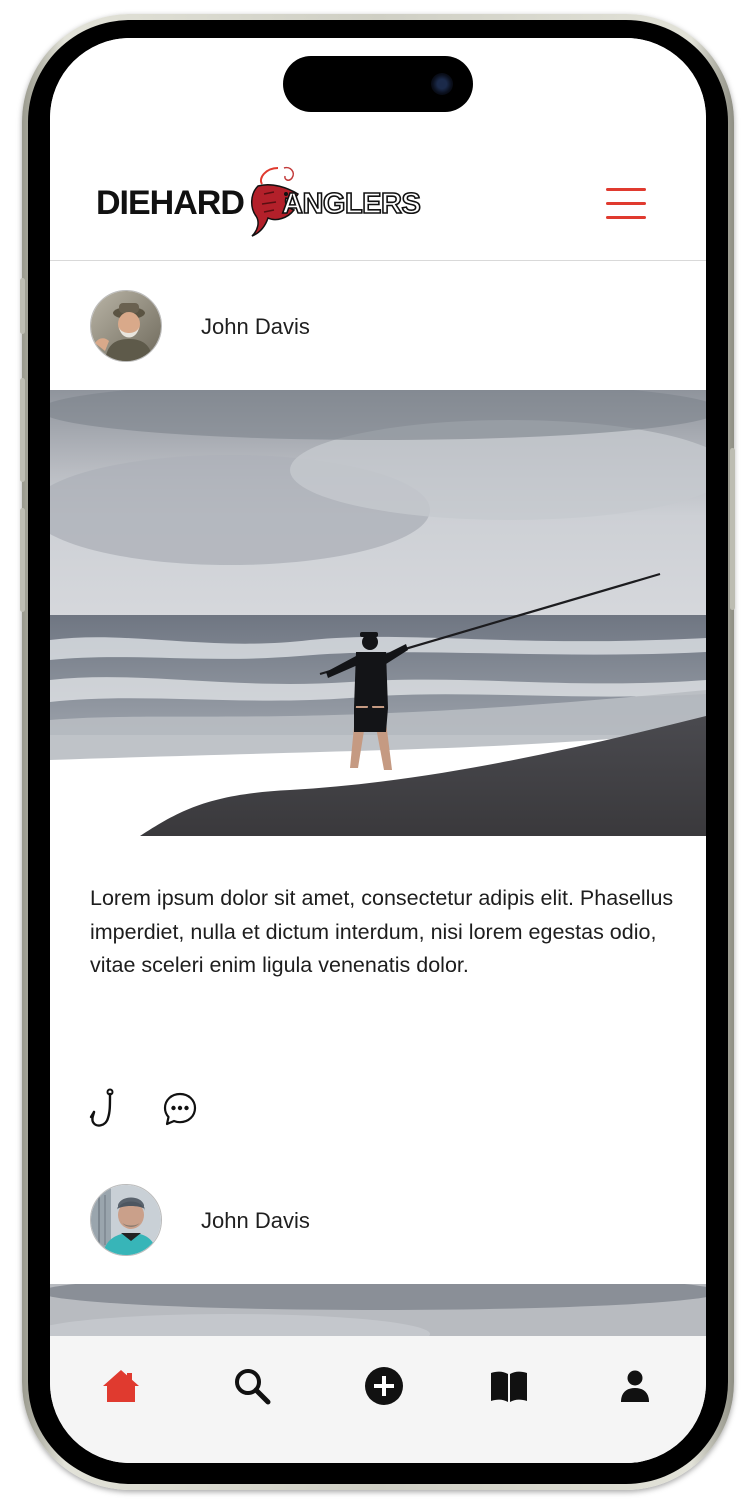 The height and width of the screenshot is (1500, 748). I want to click on plus-circle-icon, so click(384, 1386).